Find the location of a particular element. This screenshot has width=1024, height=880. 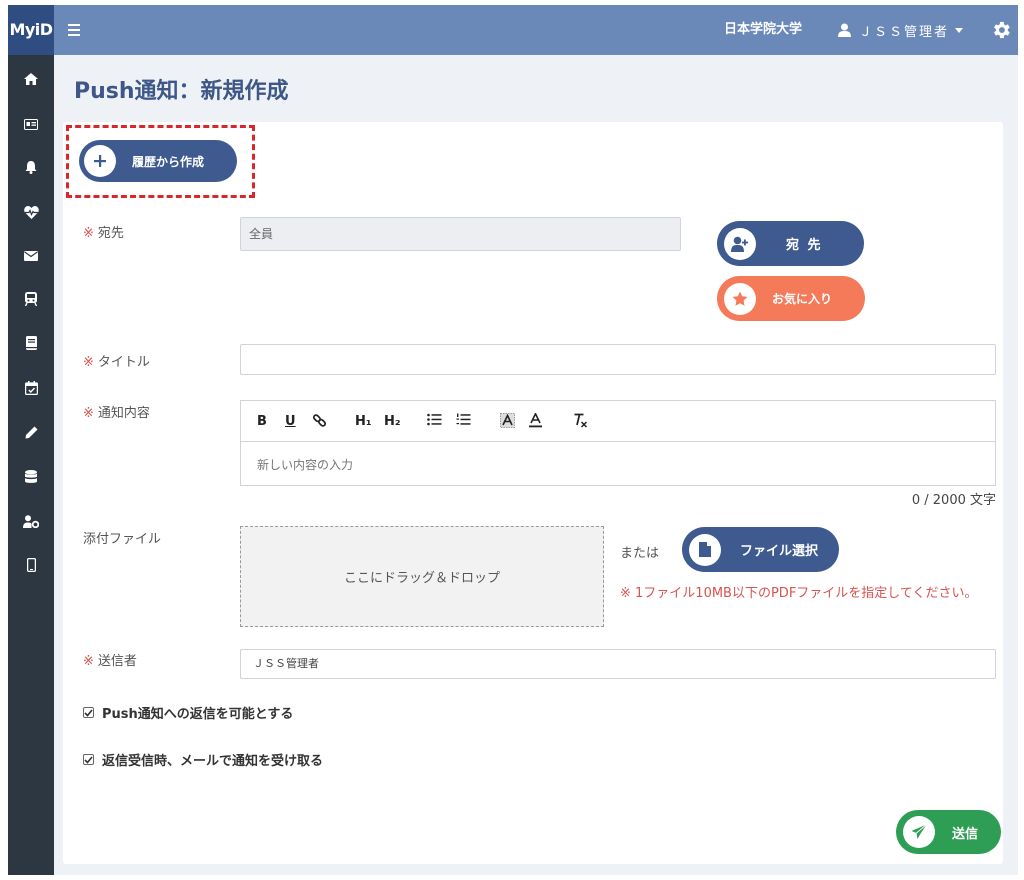

sidebar-item-database is located at coordinates (31, 477).